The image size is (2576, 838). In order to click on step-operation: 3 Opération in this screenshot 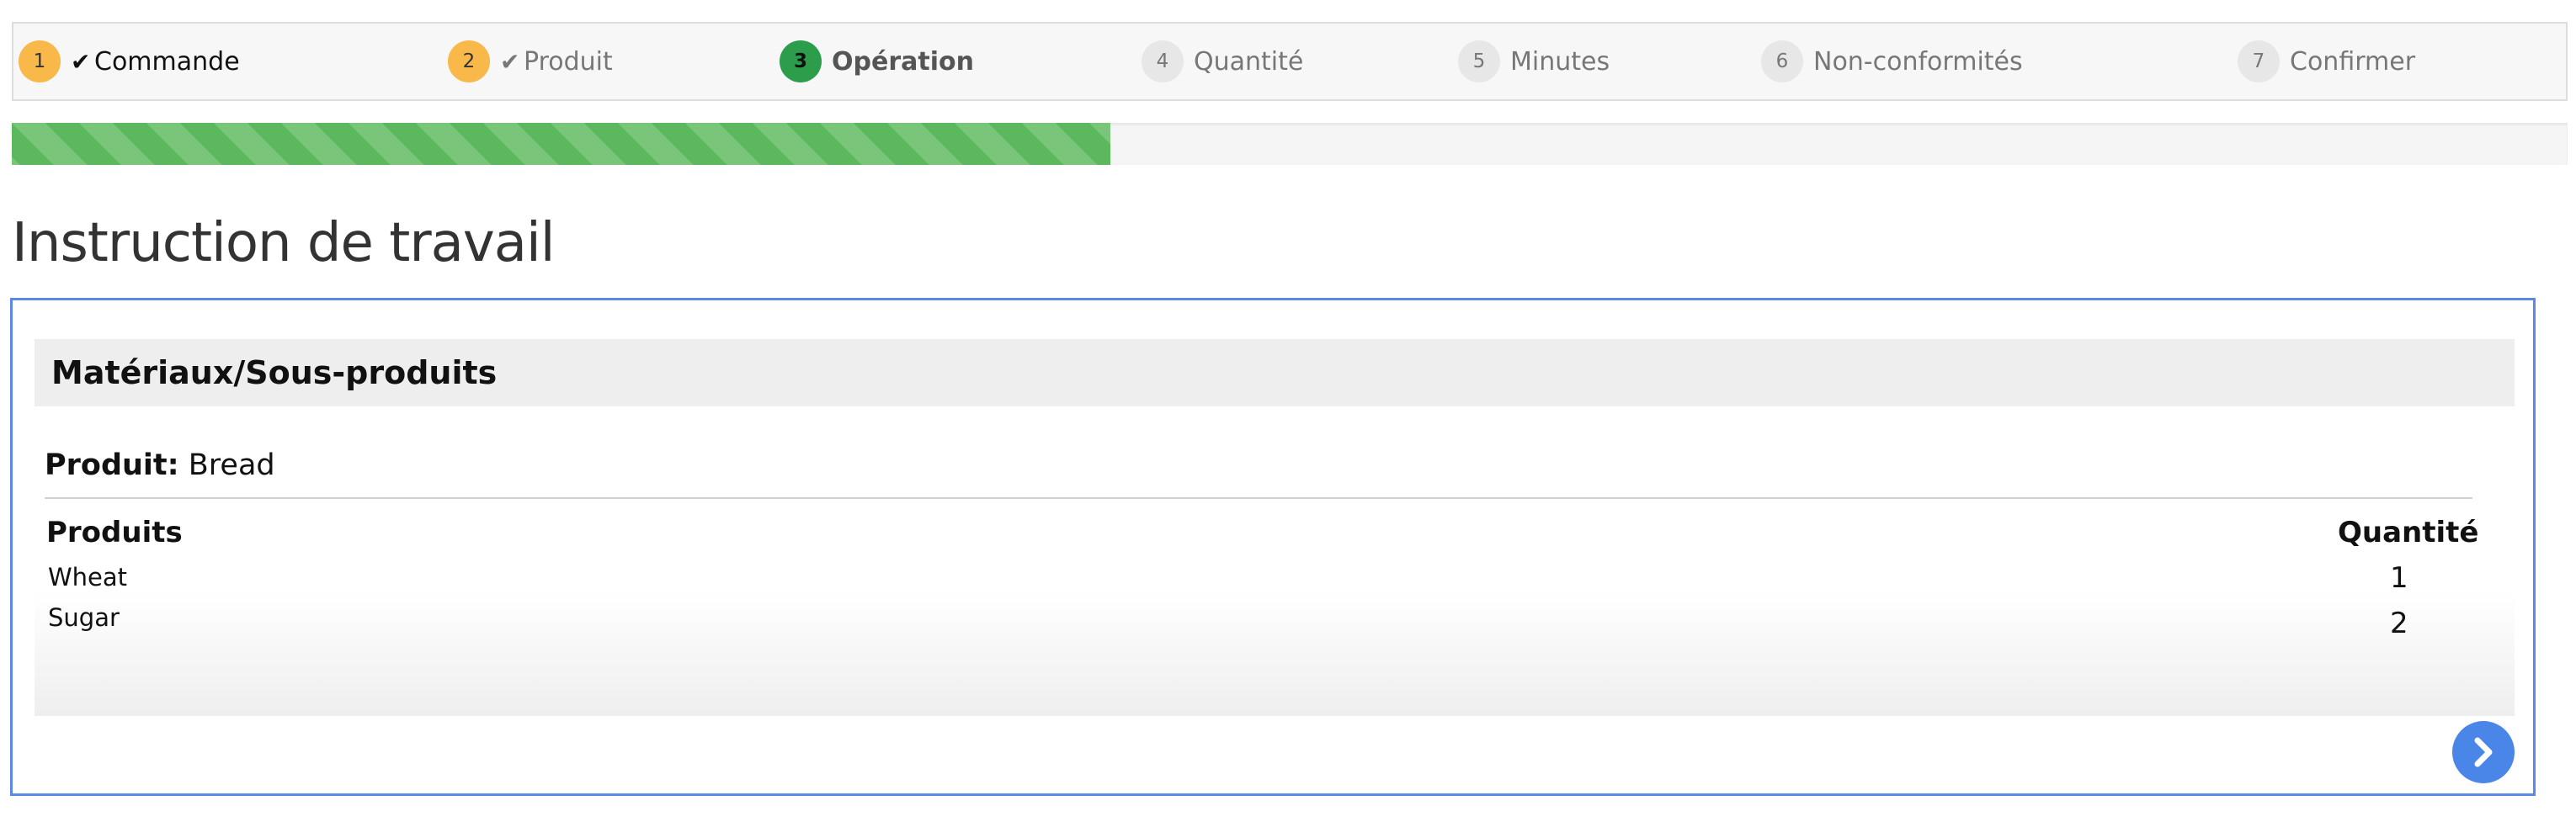, I will do `click(877, 62)`.